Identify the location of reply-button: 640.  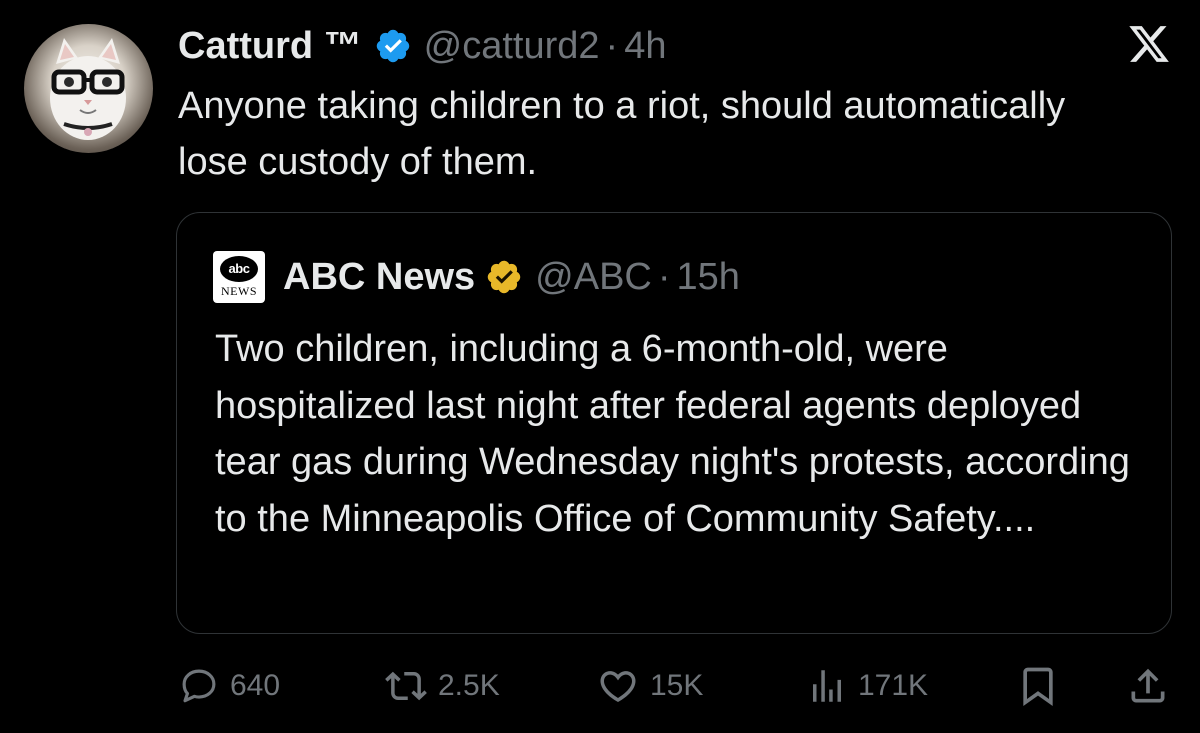
(229, 686).